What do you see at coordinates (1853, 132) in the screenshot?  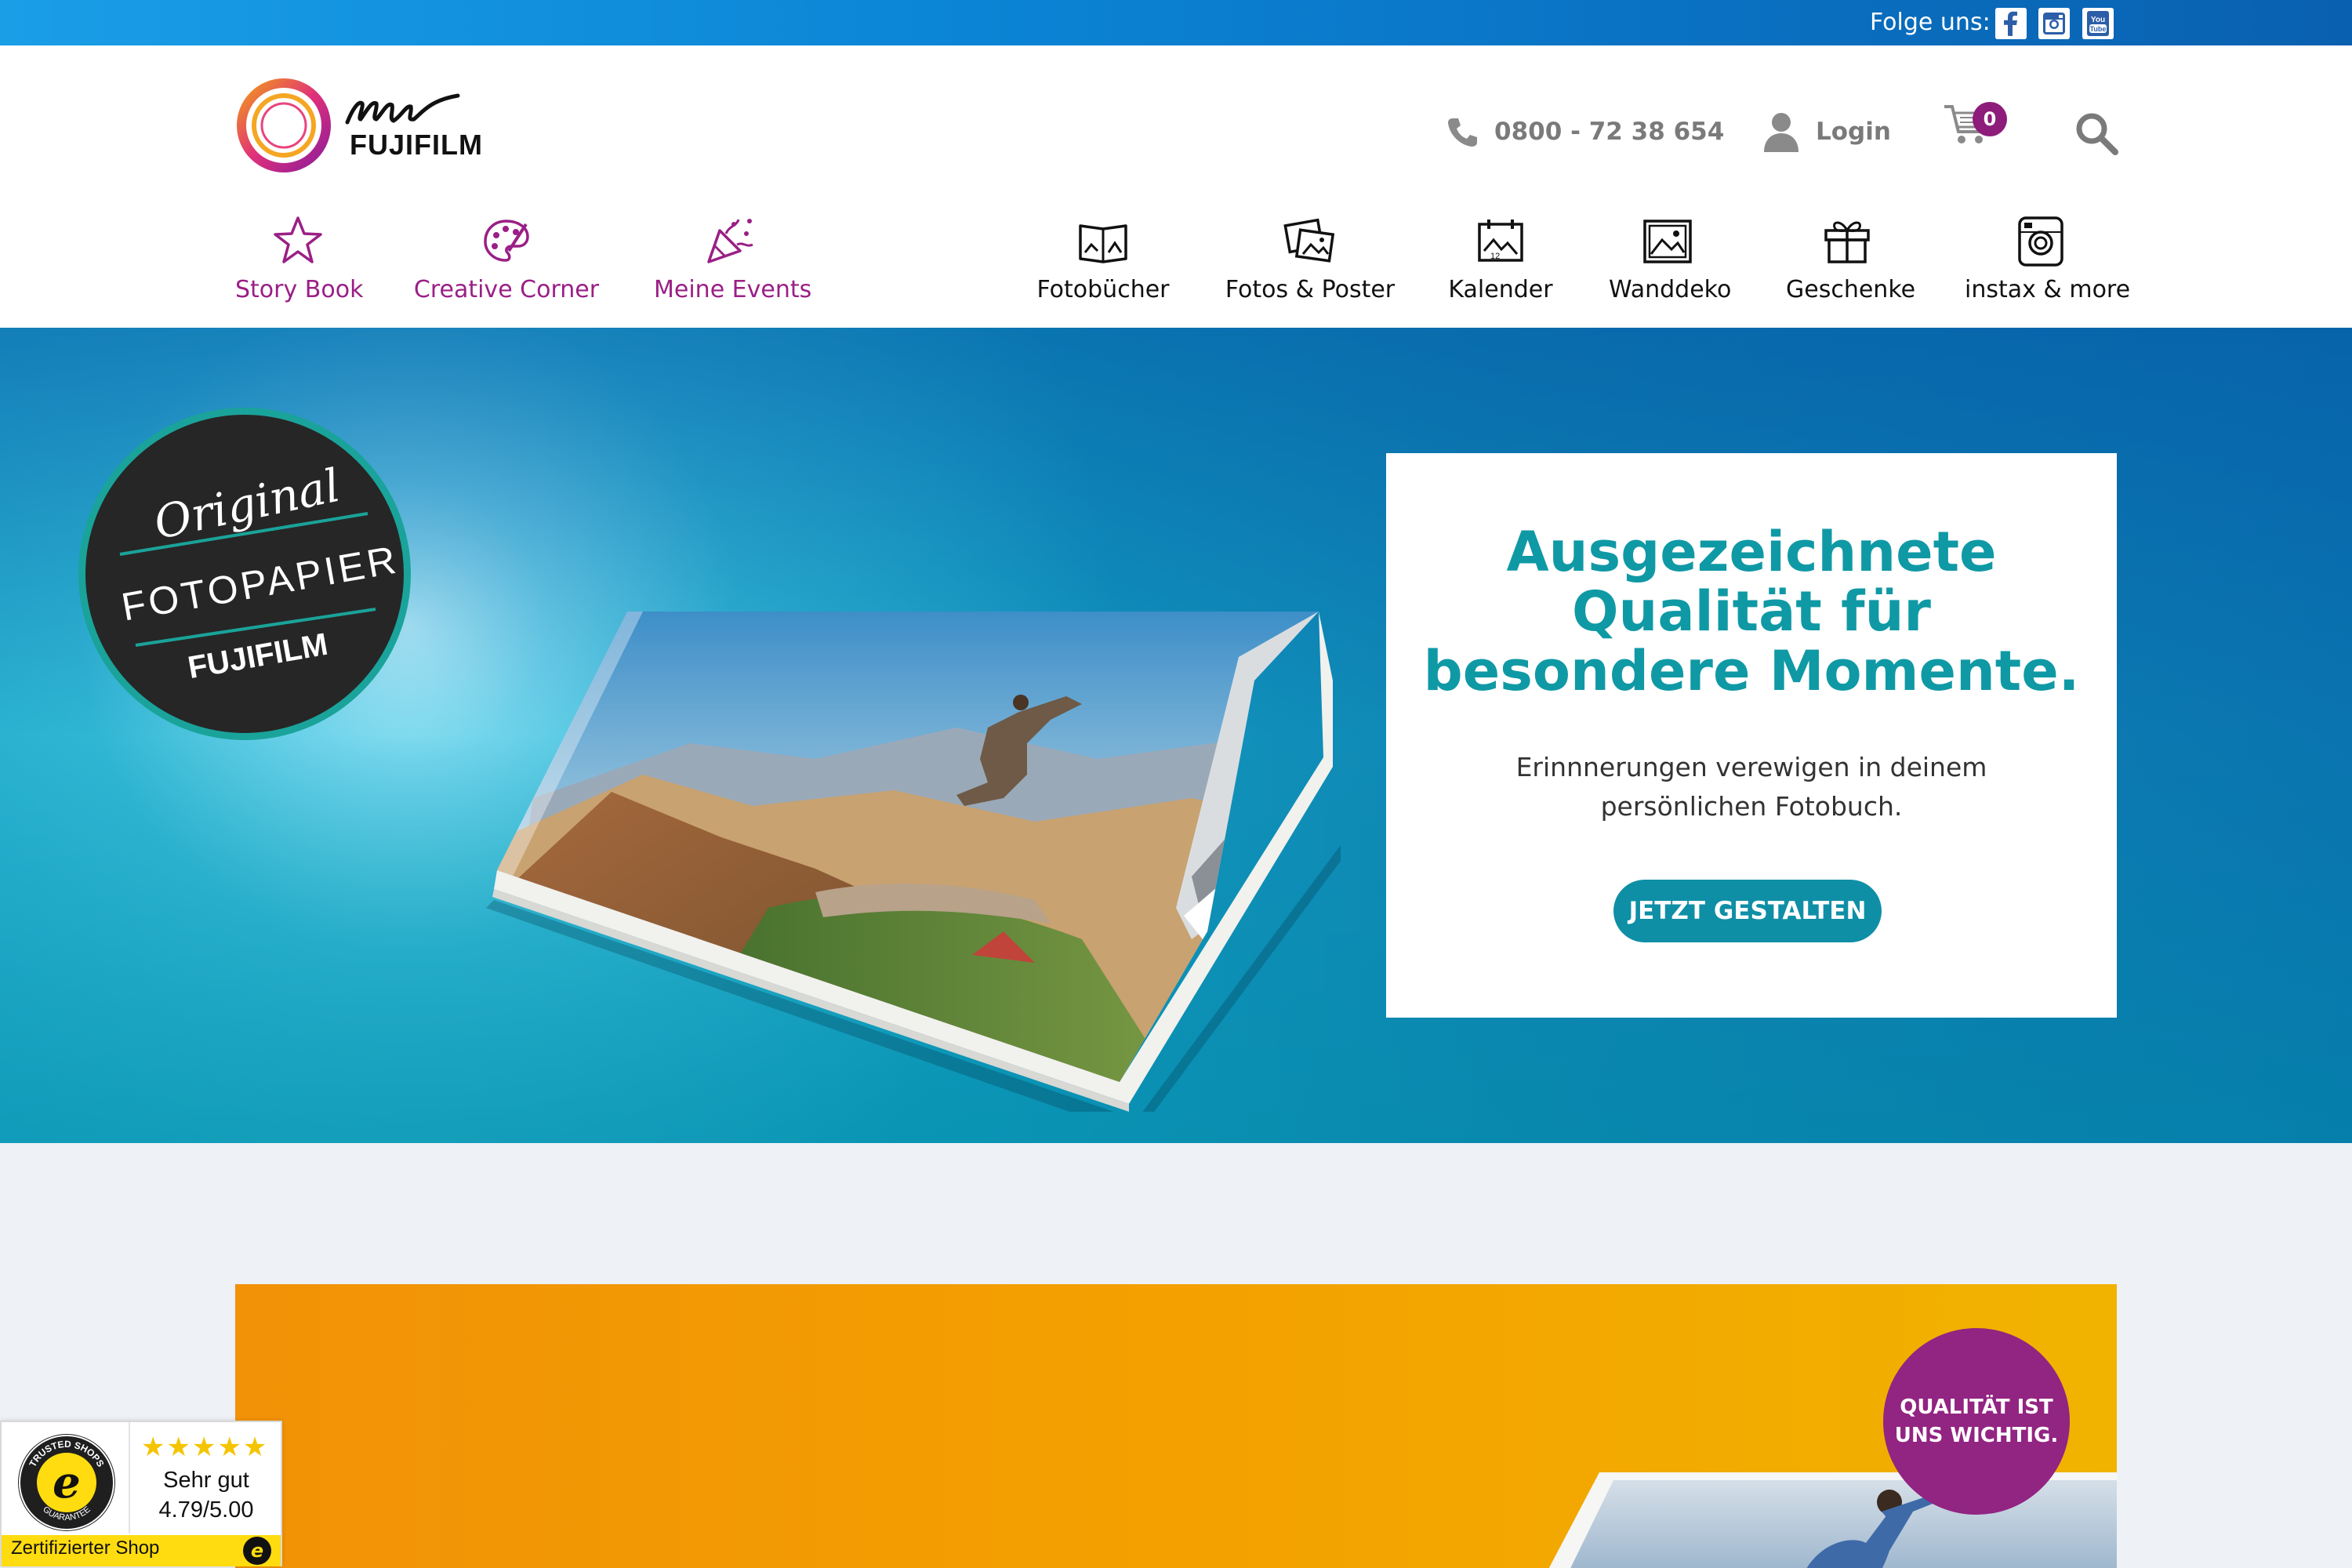 I see `login-label: Login` at bounding box center [1853, 132].